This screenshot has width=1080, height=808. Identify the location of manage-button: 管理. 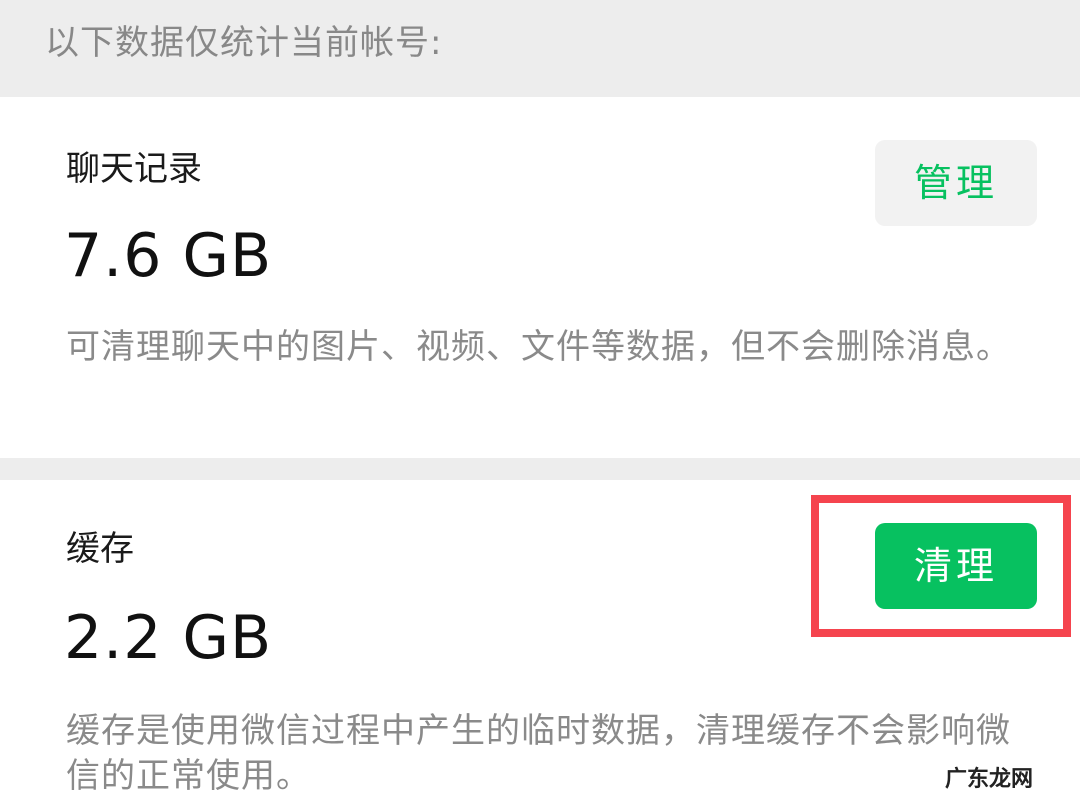
(956, 183).